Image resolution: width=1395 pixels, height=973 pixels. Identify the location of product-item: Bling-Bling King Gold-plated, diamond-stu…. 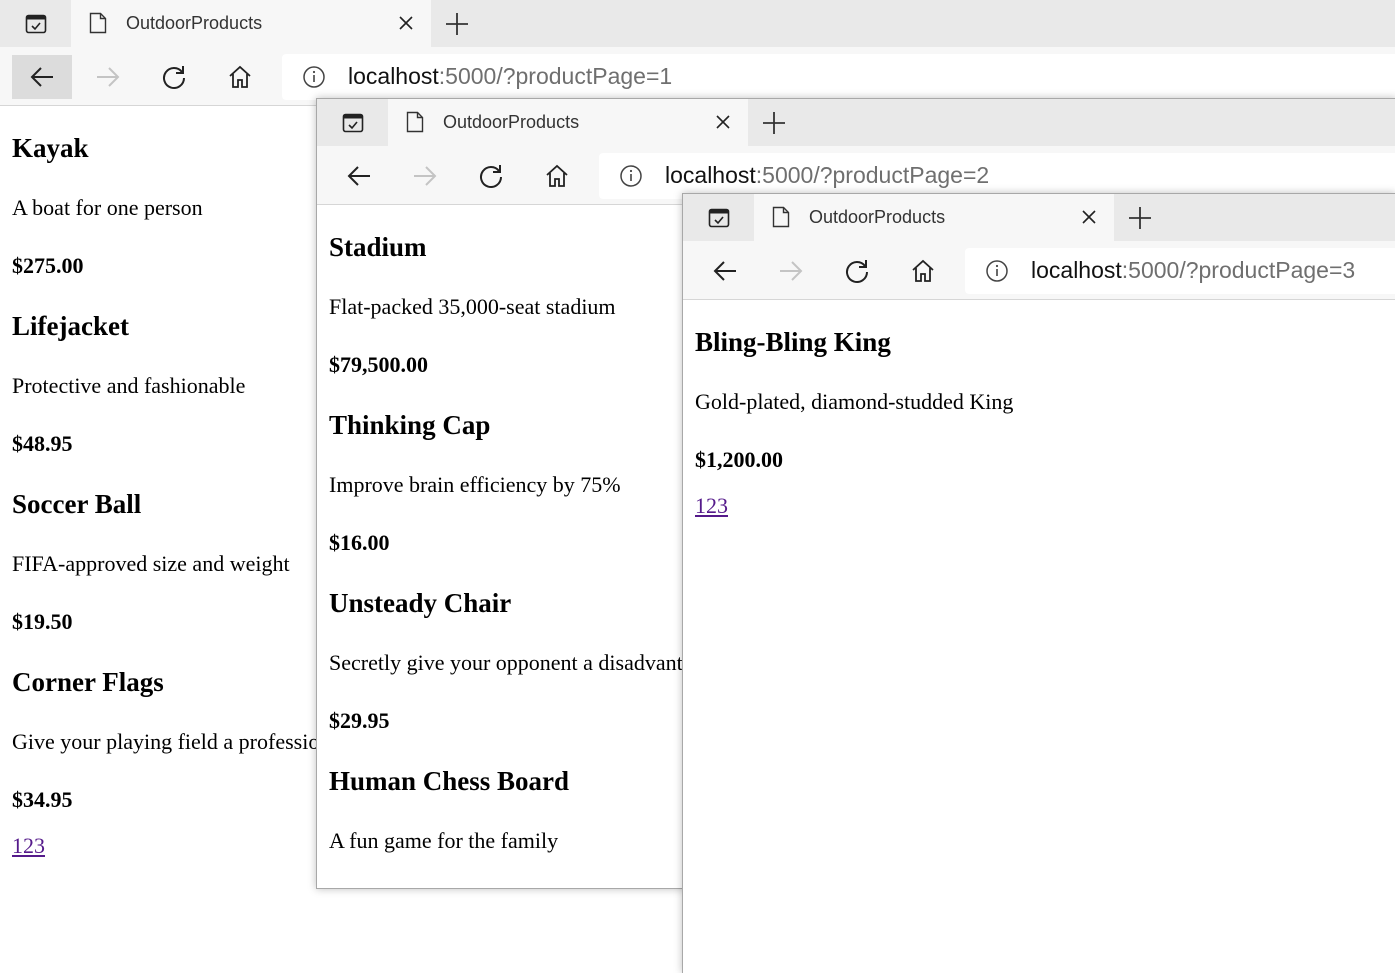
(1045, 388).